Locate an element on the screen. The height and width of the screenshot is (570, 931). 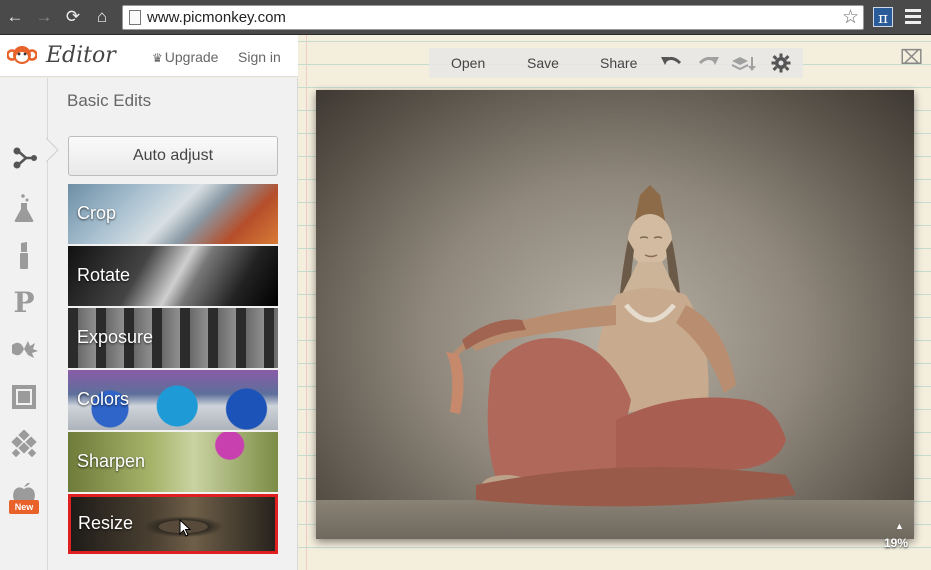
tool-textures is located at coordinates (24, 445).